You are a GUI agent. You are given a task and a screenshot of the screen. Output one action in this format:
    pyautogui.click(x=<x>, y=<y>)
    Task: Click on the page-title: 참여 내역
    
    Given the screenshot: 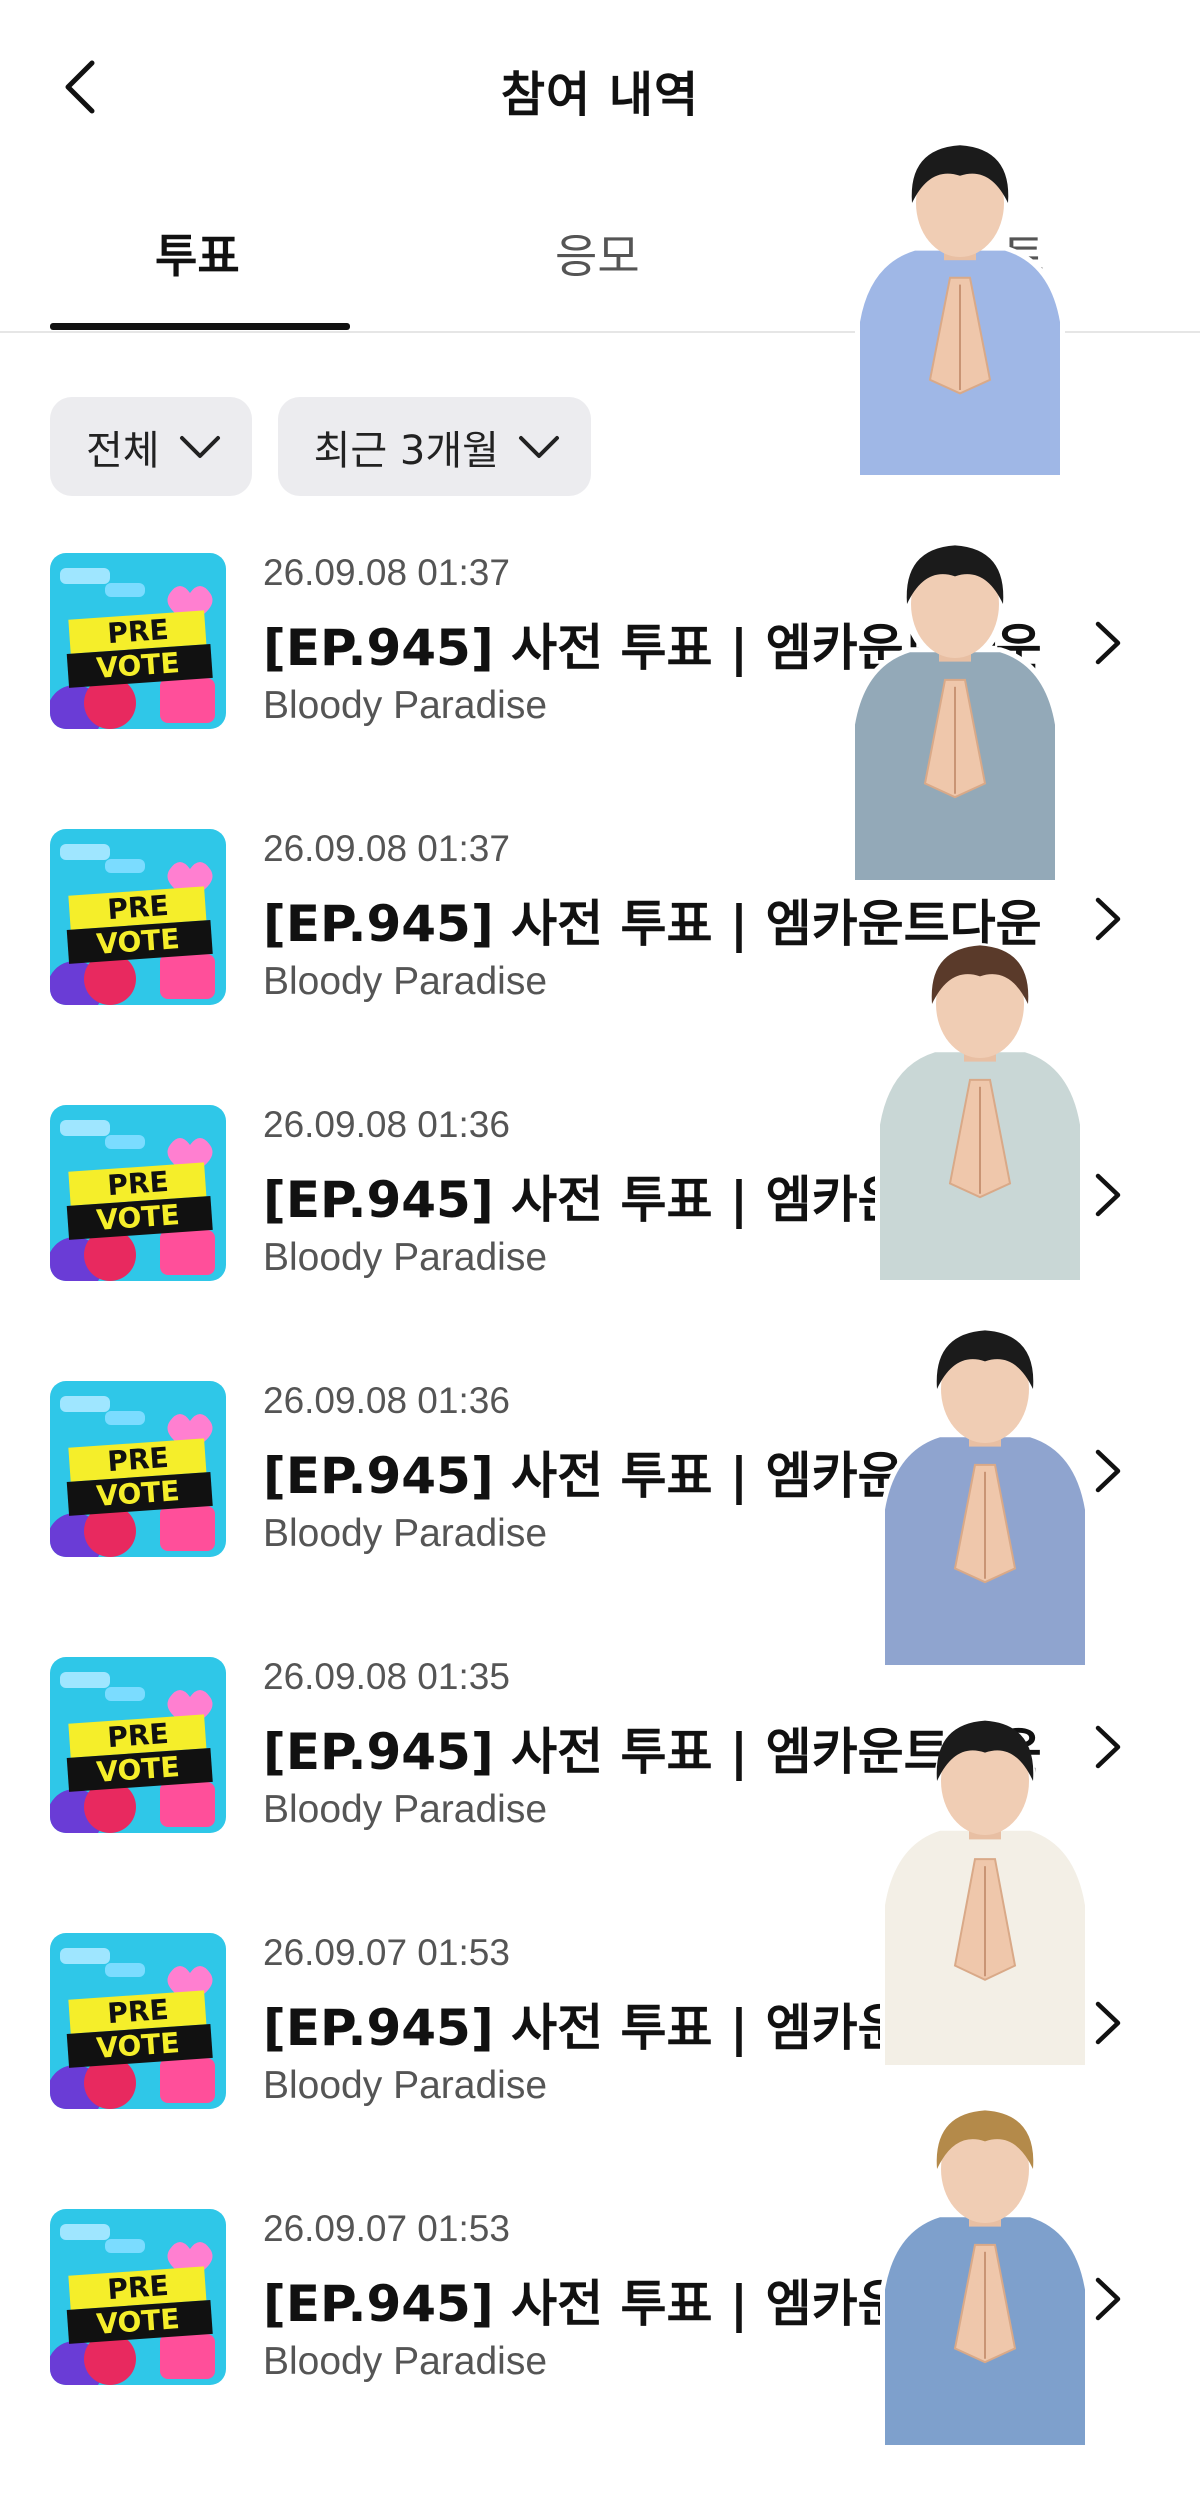 What is the action you would take?
    pyautogui.click(x=600, y=95)
    